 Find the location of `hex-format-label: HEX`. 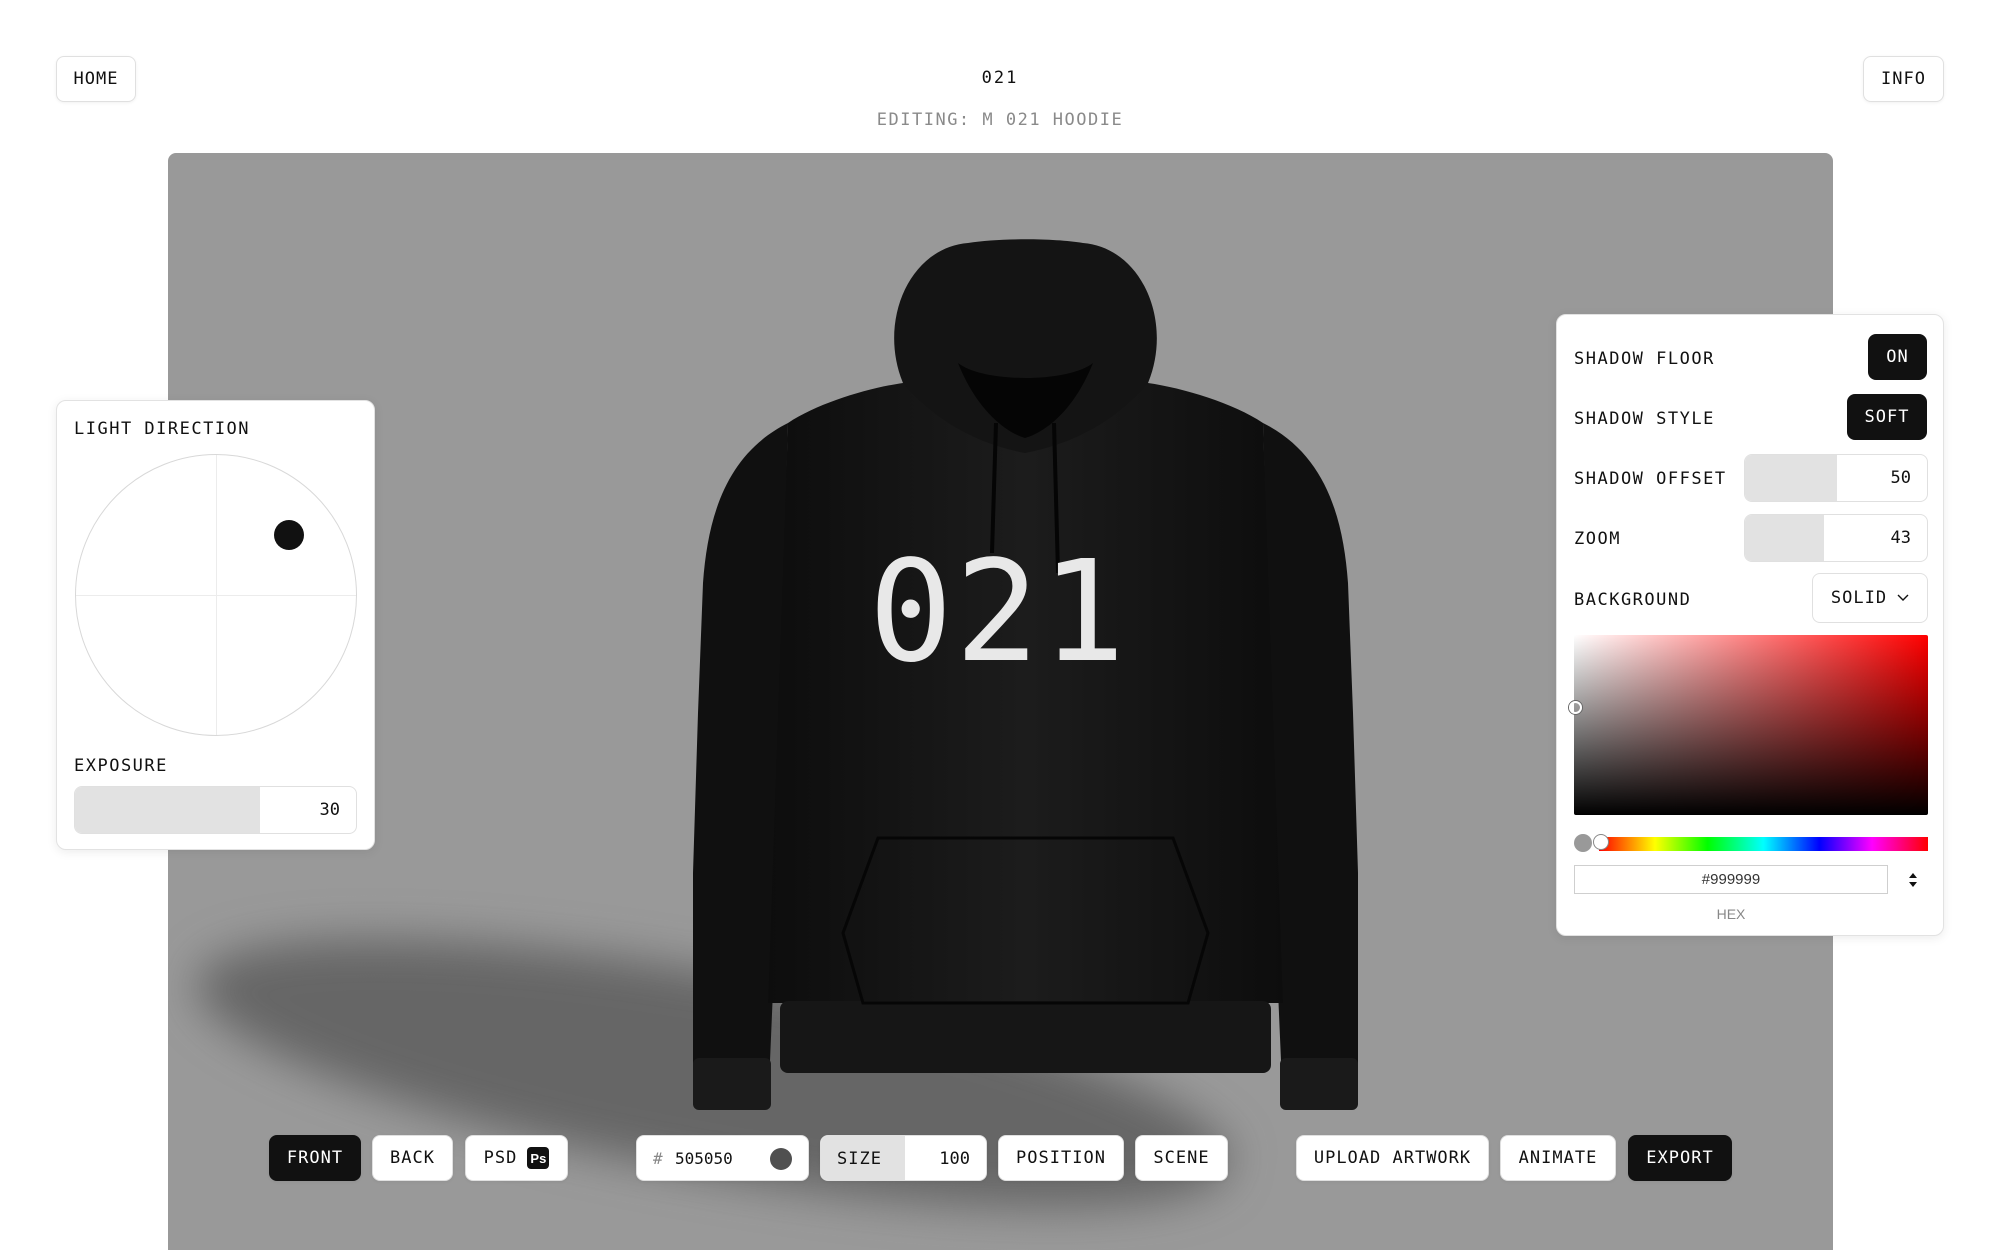

hex-format-label: HEX is located at coordinates (1731, 914).